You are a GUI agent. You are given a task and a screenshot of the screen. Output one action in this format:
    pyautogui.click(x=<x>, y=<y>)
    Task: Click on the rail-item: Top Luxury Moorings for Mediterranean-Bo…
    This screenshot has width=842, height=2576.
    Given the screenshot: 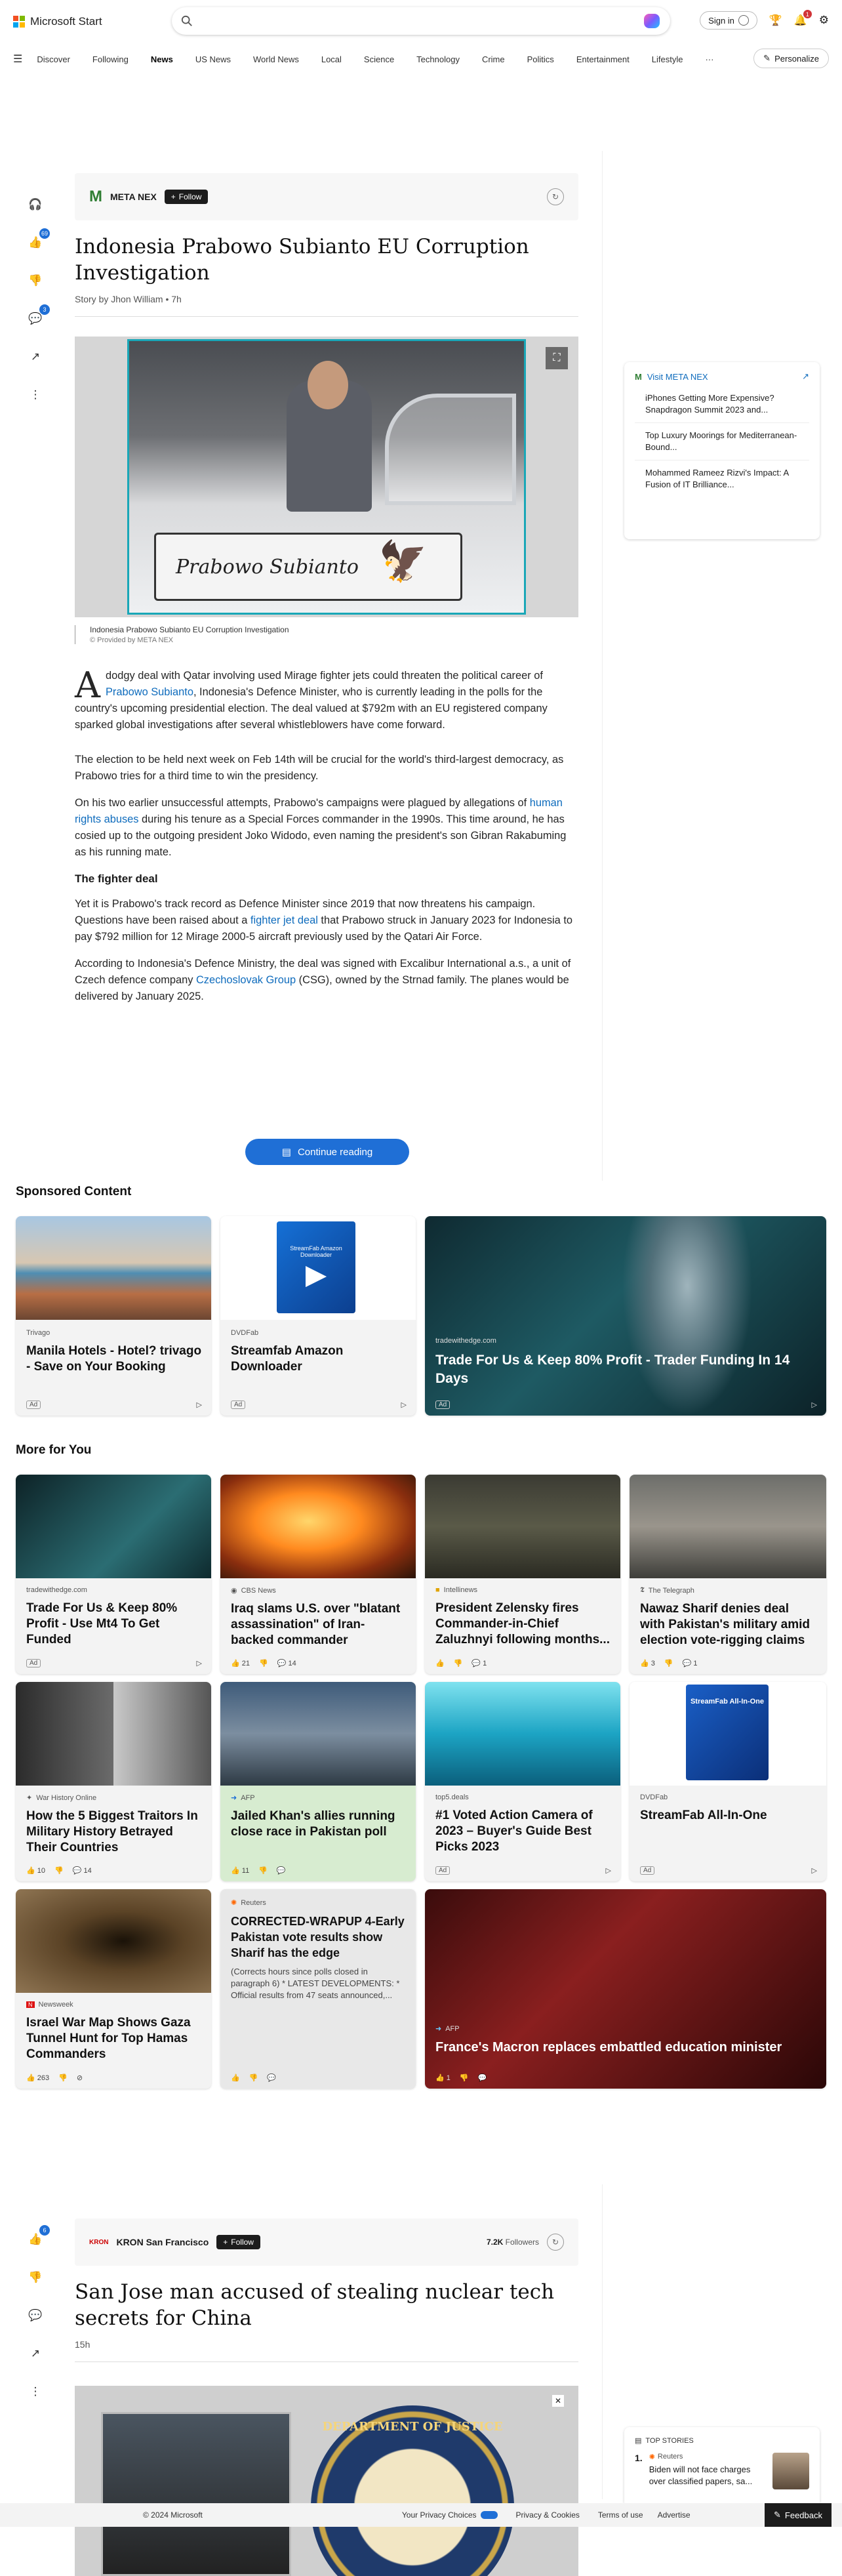 What is the action you would take?
    pyautogui.click(x=722, y=441)
    